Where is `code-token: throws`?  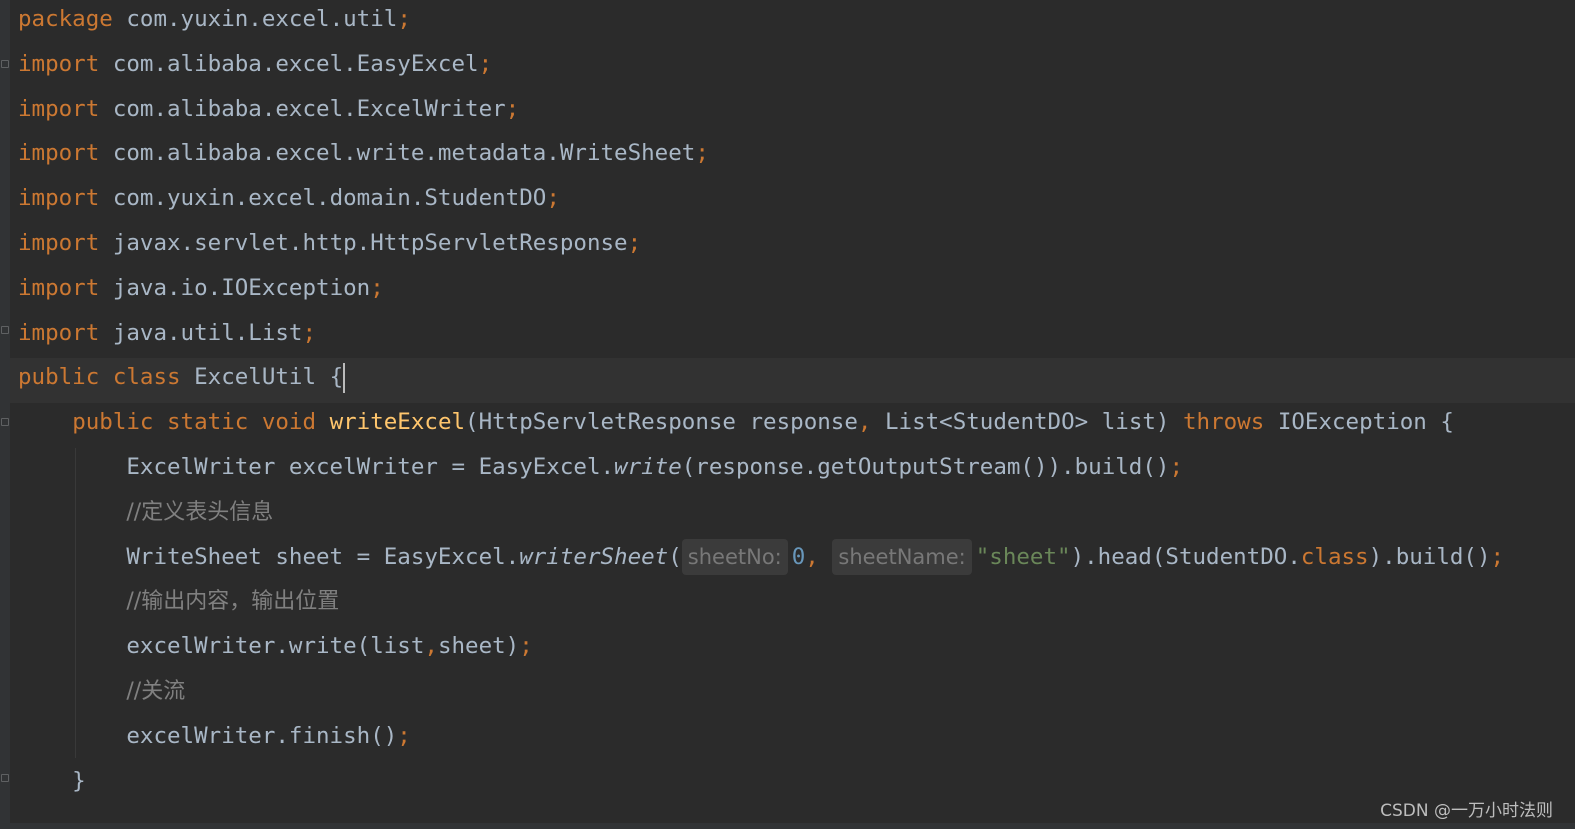 code-token: throws is located at coordinates (1224, 422).